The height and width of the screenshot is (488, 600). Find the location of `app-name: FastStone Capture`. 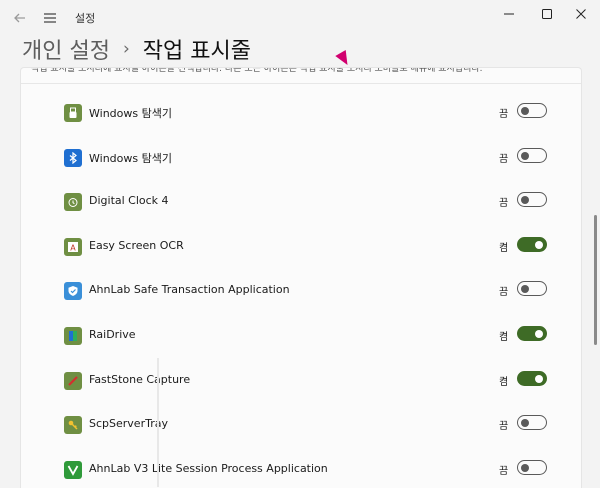

app-name: FastStone Capture is located at coordinates (140, 379).